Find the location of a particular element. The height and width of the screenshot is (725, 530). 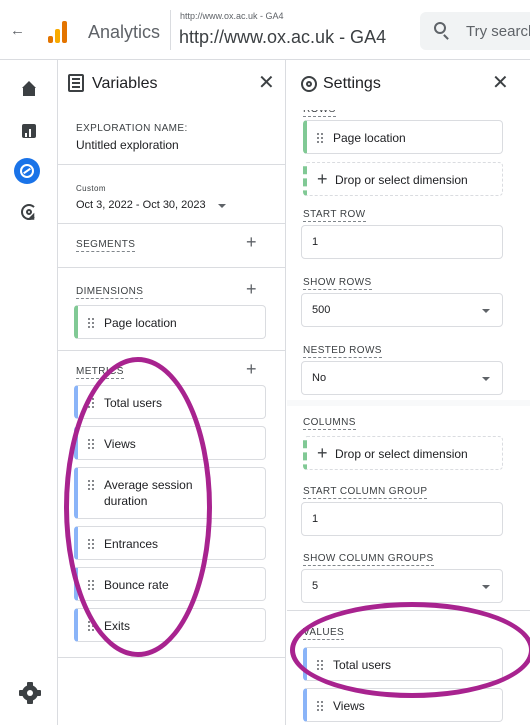

show-rows-label: SHOW ROWS is located at coordinates (337, 283).